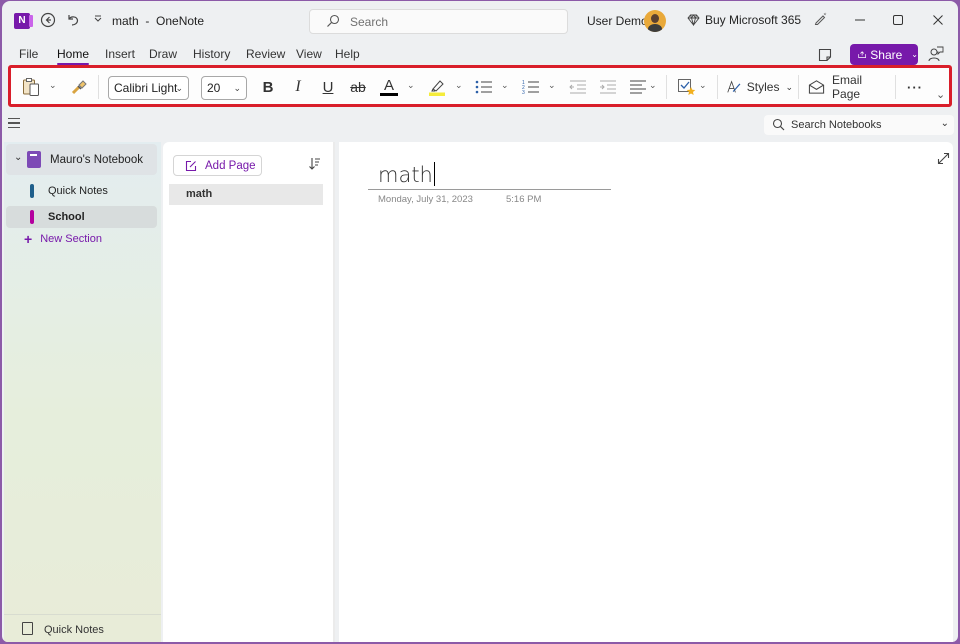 The image size is (960, 644). I want to click on format-painter-icon, so click(79, 87).